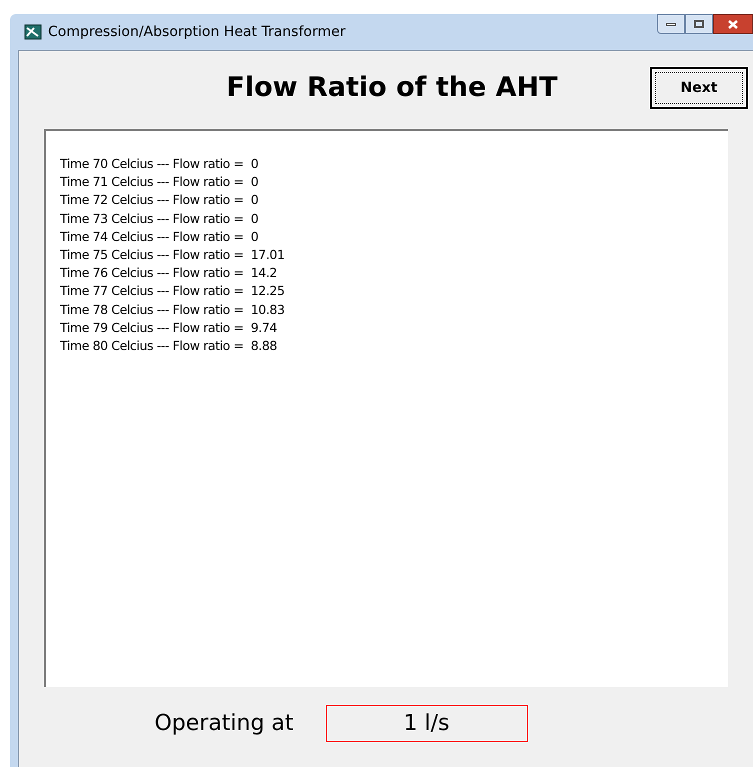 This screenshot has width=753, height=767. I want to click on result-line: Time 75 Celcius --- Flow ratio = 17.01, so click(173, 255).